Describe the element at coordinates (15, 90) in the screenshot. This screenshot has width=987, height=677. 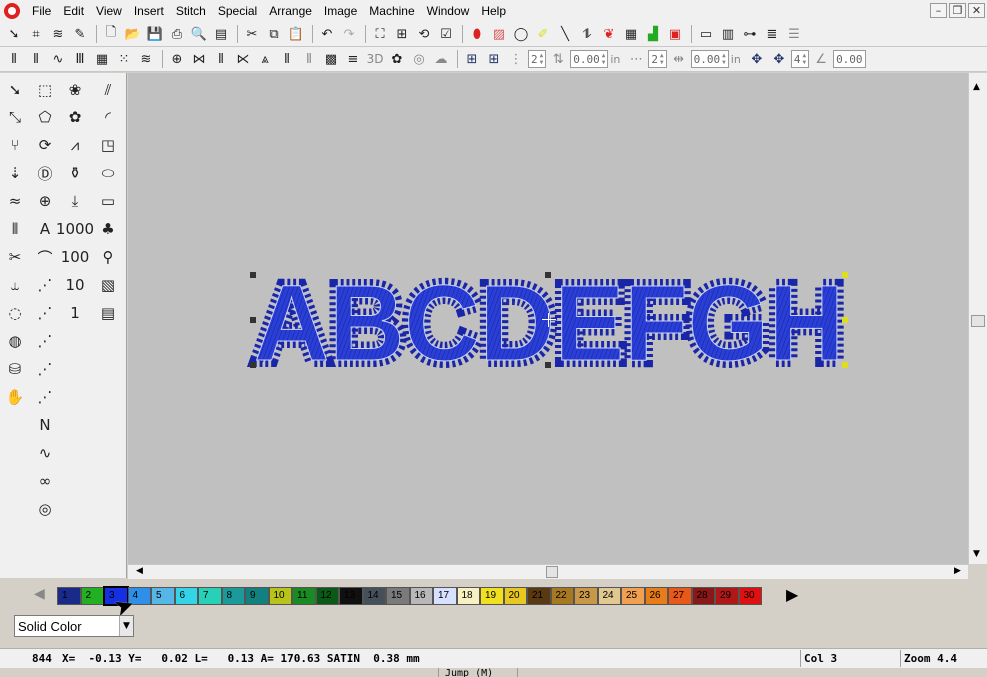
I see `pointer-icon: ➘` at that location.